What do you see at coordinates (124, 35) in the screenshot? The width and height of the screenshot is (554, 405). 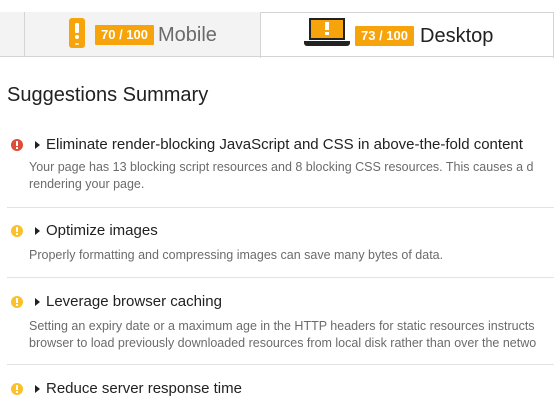 I see `mobile-score-badge: 70 / 100` at bounding box center [124, 35].